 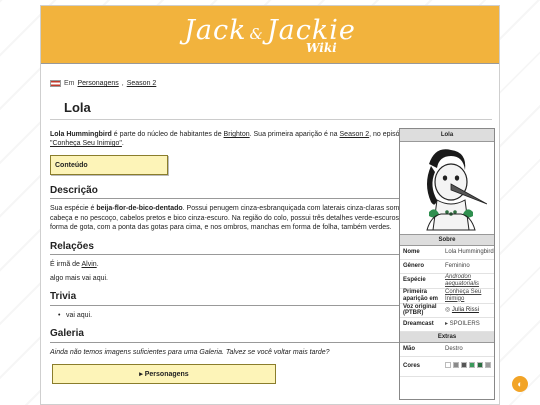 I want to click on flag-icon, so click(x=55, y=83).